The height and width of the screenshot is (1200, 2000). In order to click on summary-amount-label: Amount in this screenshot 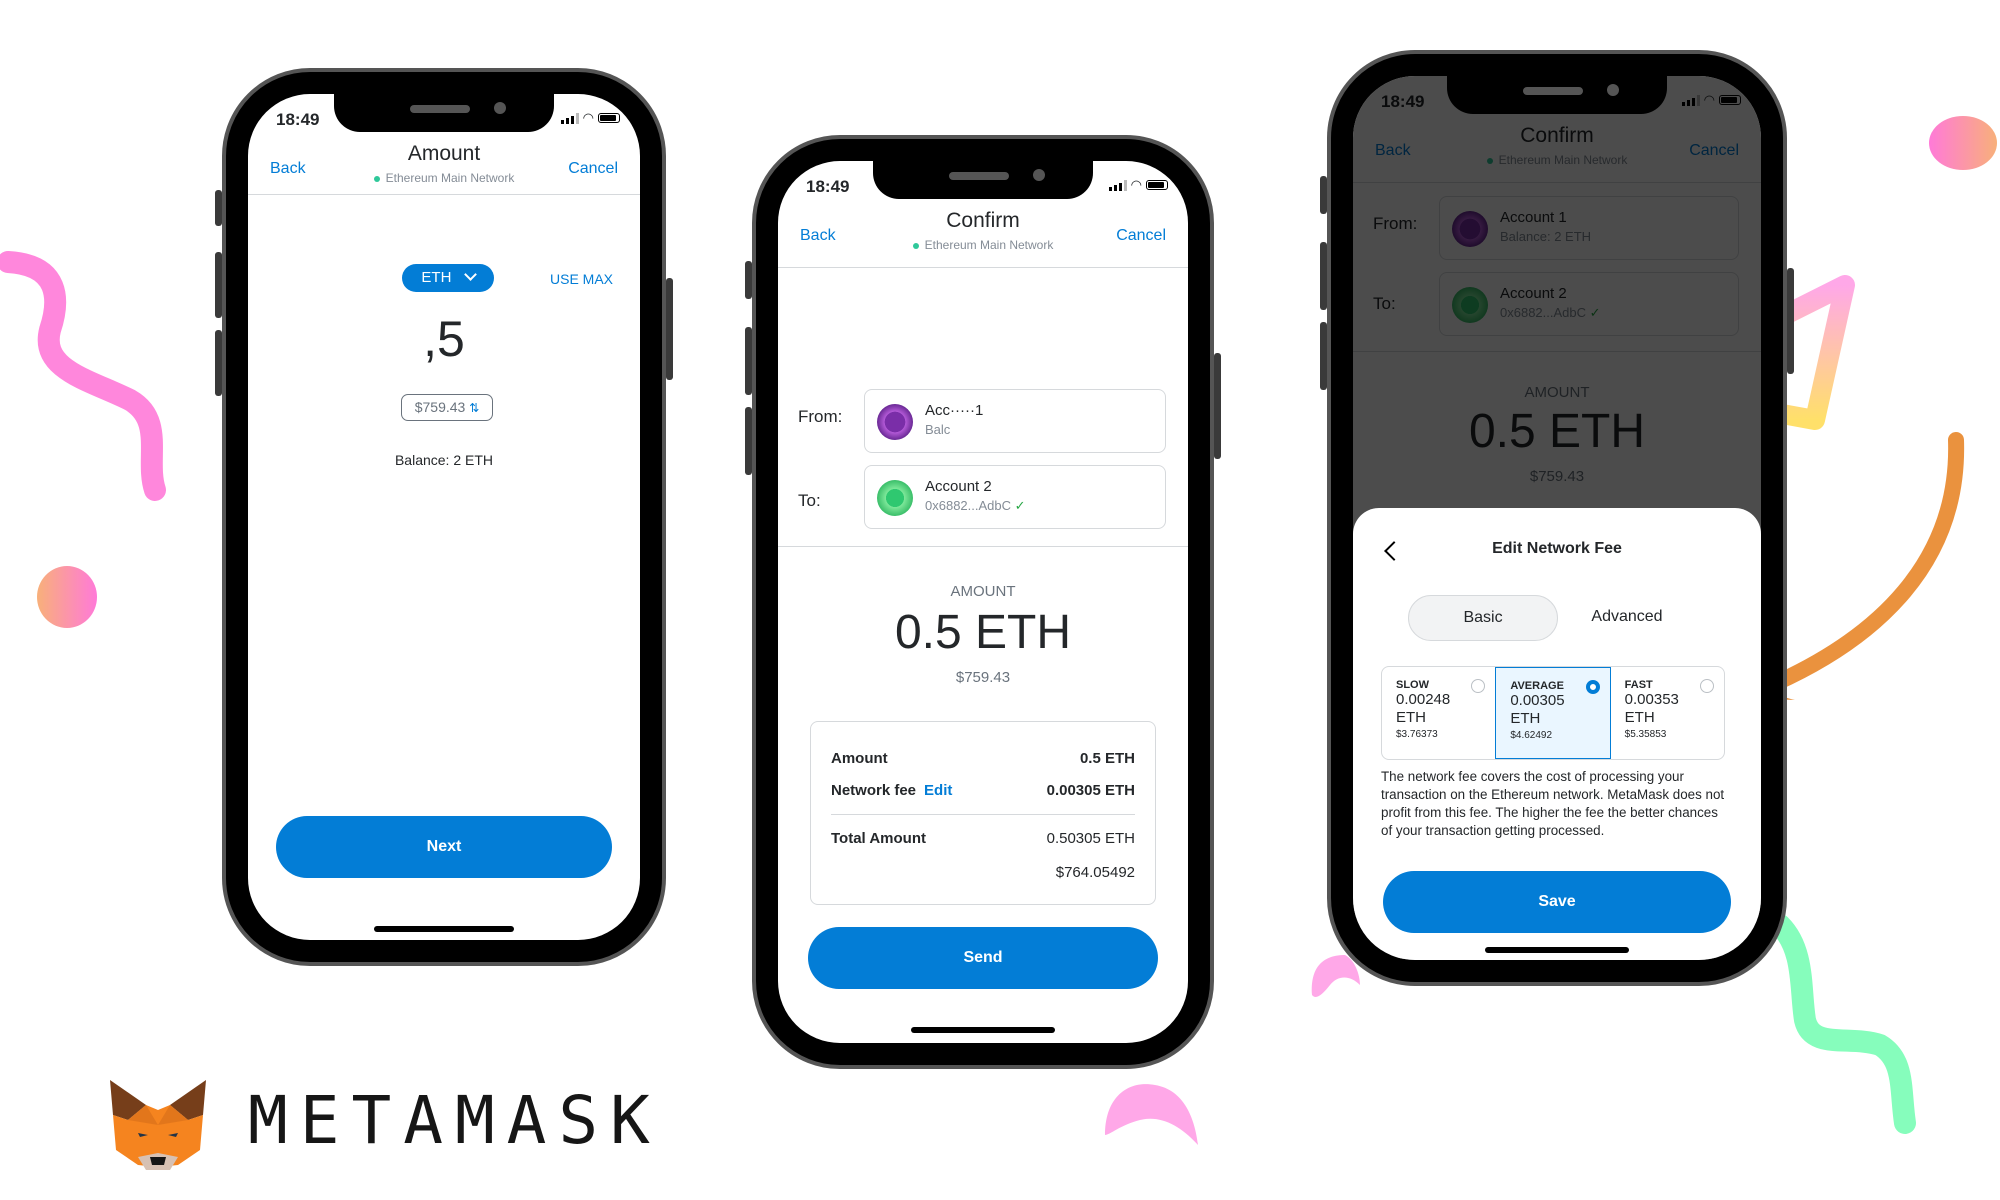, I will do `click(859, 758)`.